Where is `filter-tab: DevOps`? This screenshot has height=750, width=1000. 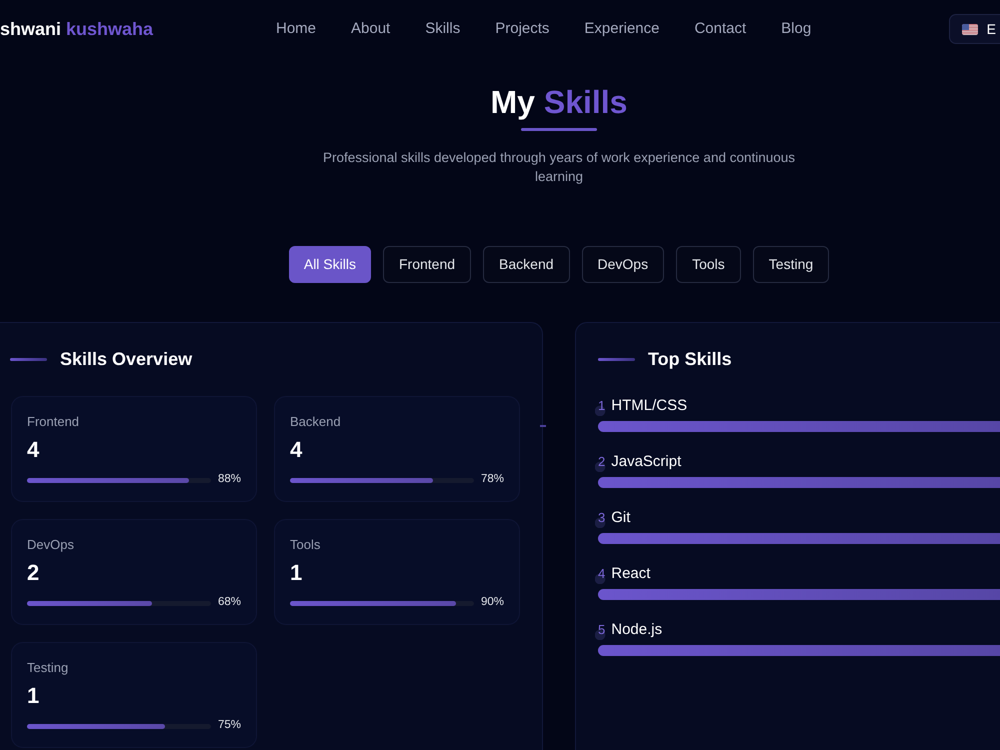 filter-tab: DevOps is located at coordinates (623, 264).